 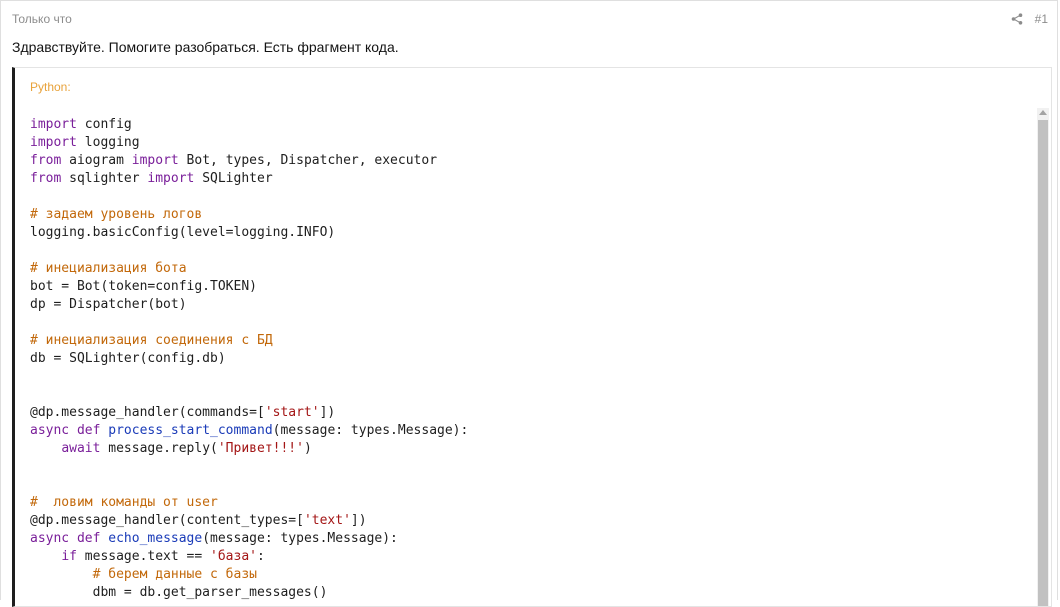 I want to click on post-header: Только что #1, so click(x=534, y=20).